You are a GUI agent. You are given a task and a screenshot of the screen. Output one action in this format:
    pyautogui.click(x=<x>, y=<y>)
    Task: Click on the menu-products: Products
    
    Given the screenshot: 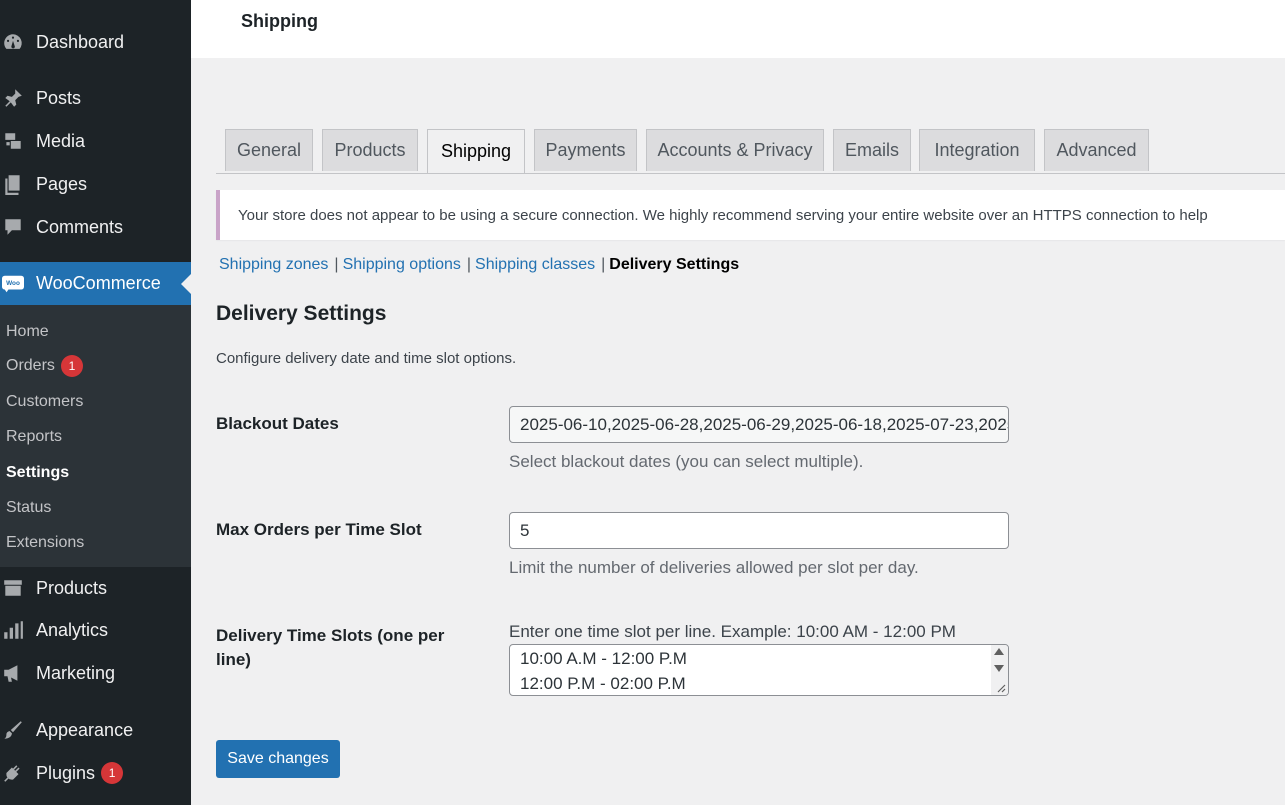 What is the action you would take?
    pyautogui.click(x=95, y=588)
    